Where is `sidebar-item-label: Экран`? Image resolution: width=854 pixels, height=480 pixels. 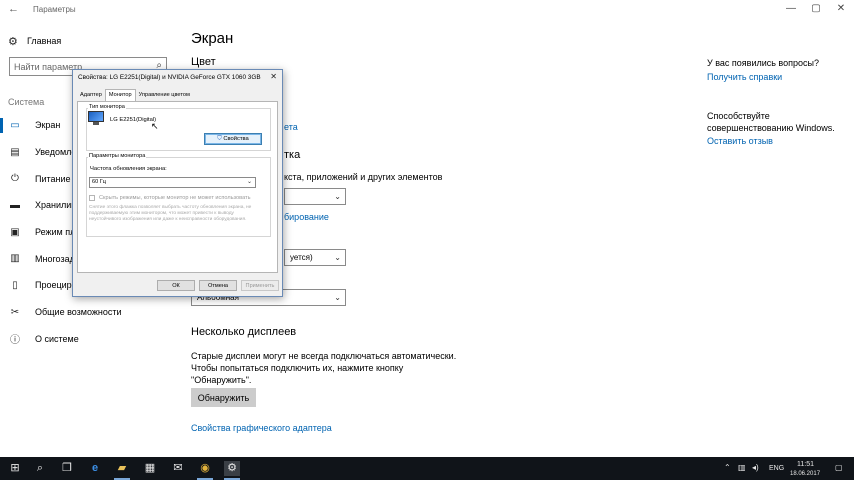 sidebar-item-label: Экран is located at coordinates (48, 125).